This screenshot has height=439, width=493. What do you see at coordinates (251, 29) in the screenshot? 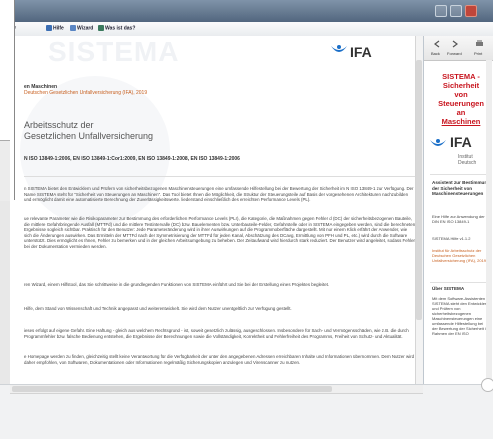
I see `toolbar: ry Hilfe Wizard Was ist das?` at bounding box center [251, 29].